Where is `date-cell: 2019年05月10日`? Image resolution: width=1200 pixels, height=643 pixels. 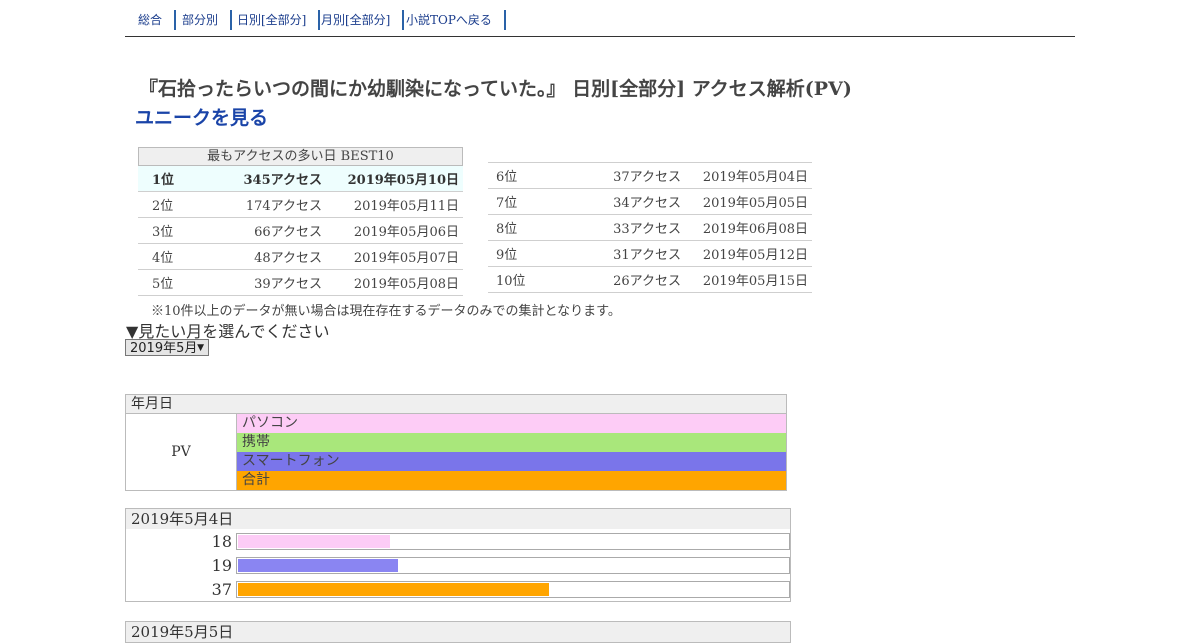
date-cell: 2019年05月10日 is located at coordinates (392, 179).